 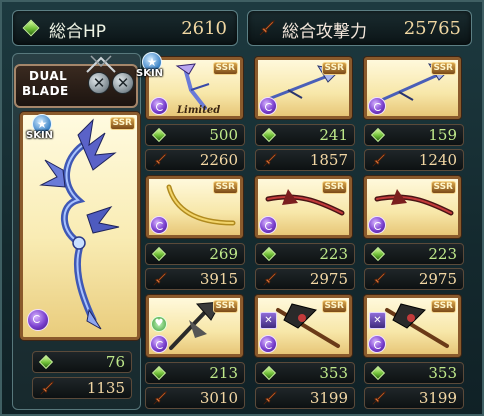 What do you see at coordinates (195, 373) in the screenshot?
I see `weapon-hp: 213` at bounding box center [195, 373].